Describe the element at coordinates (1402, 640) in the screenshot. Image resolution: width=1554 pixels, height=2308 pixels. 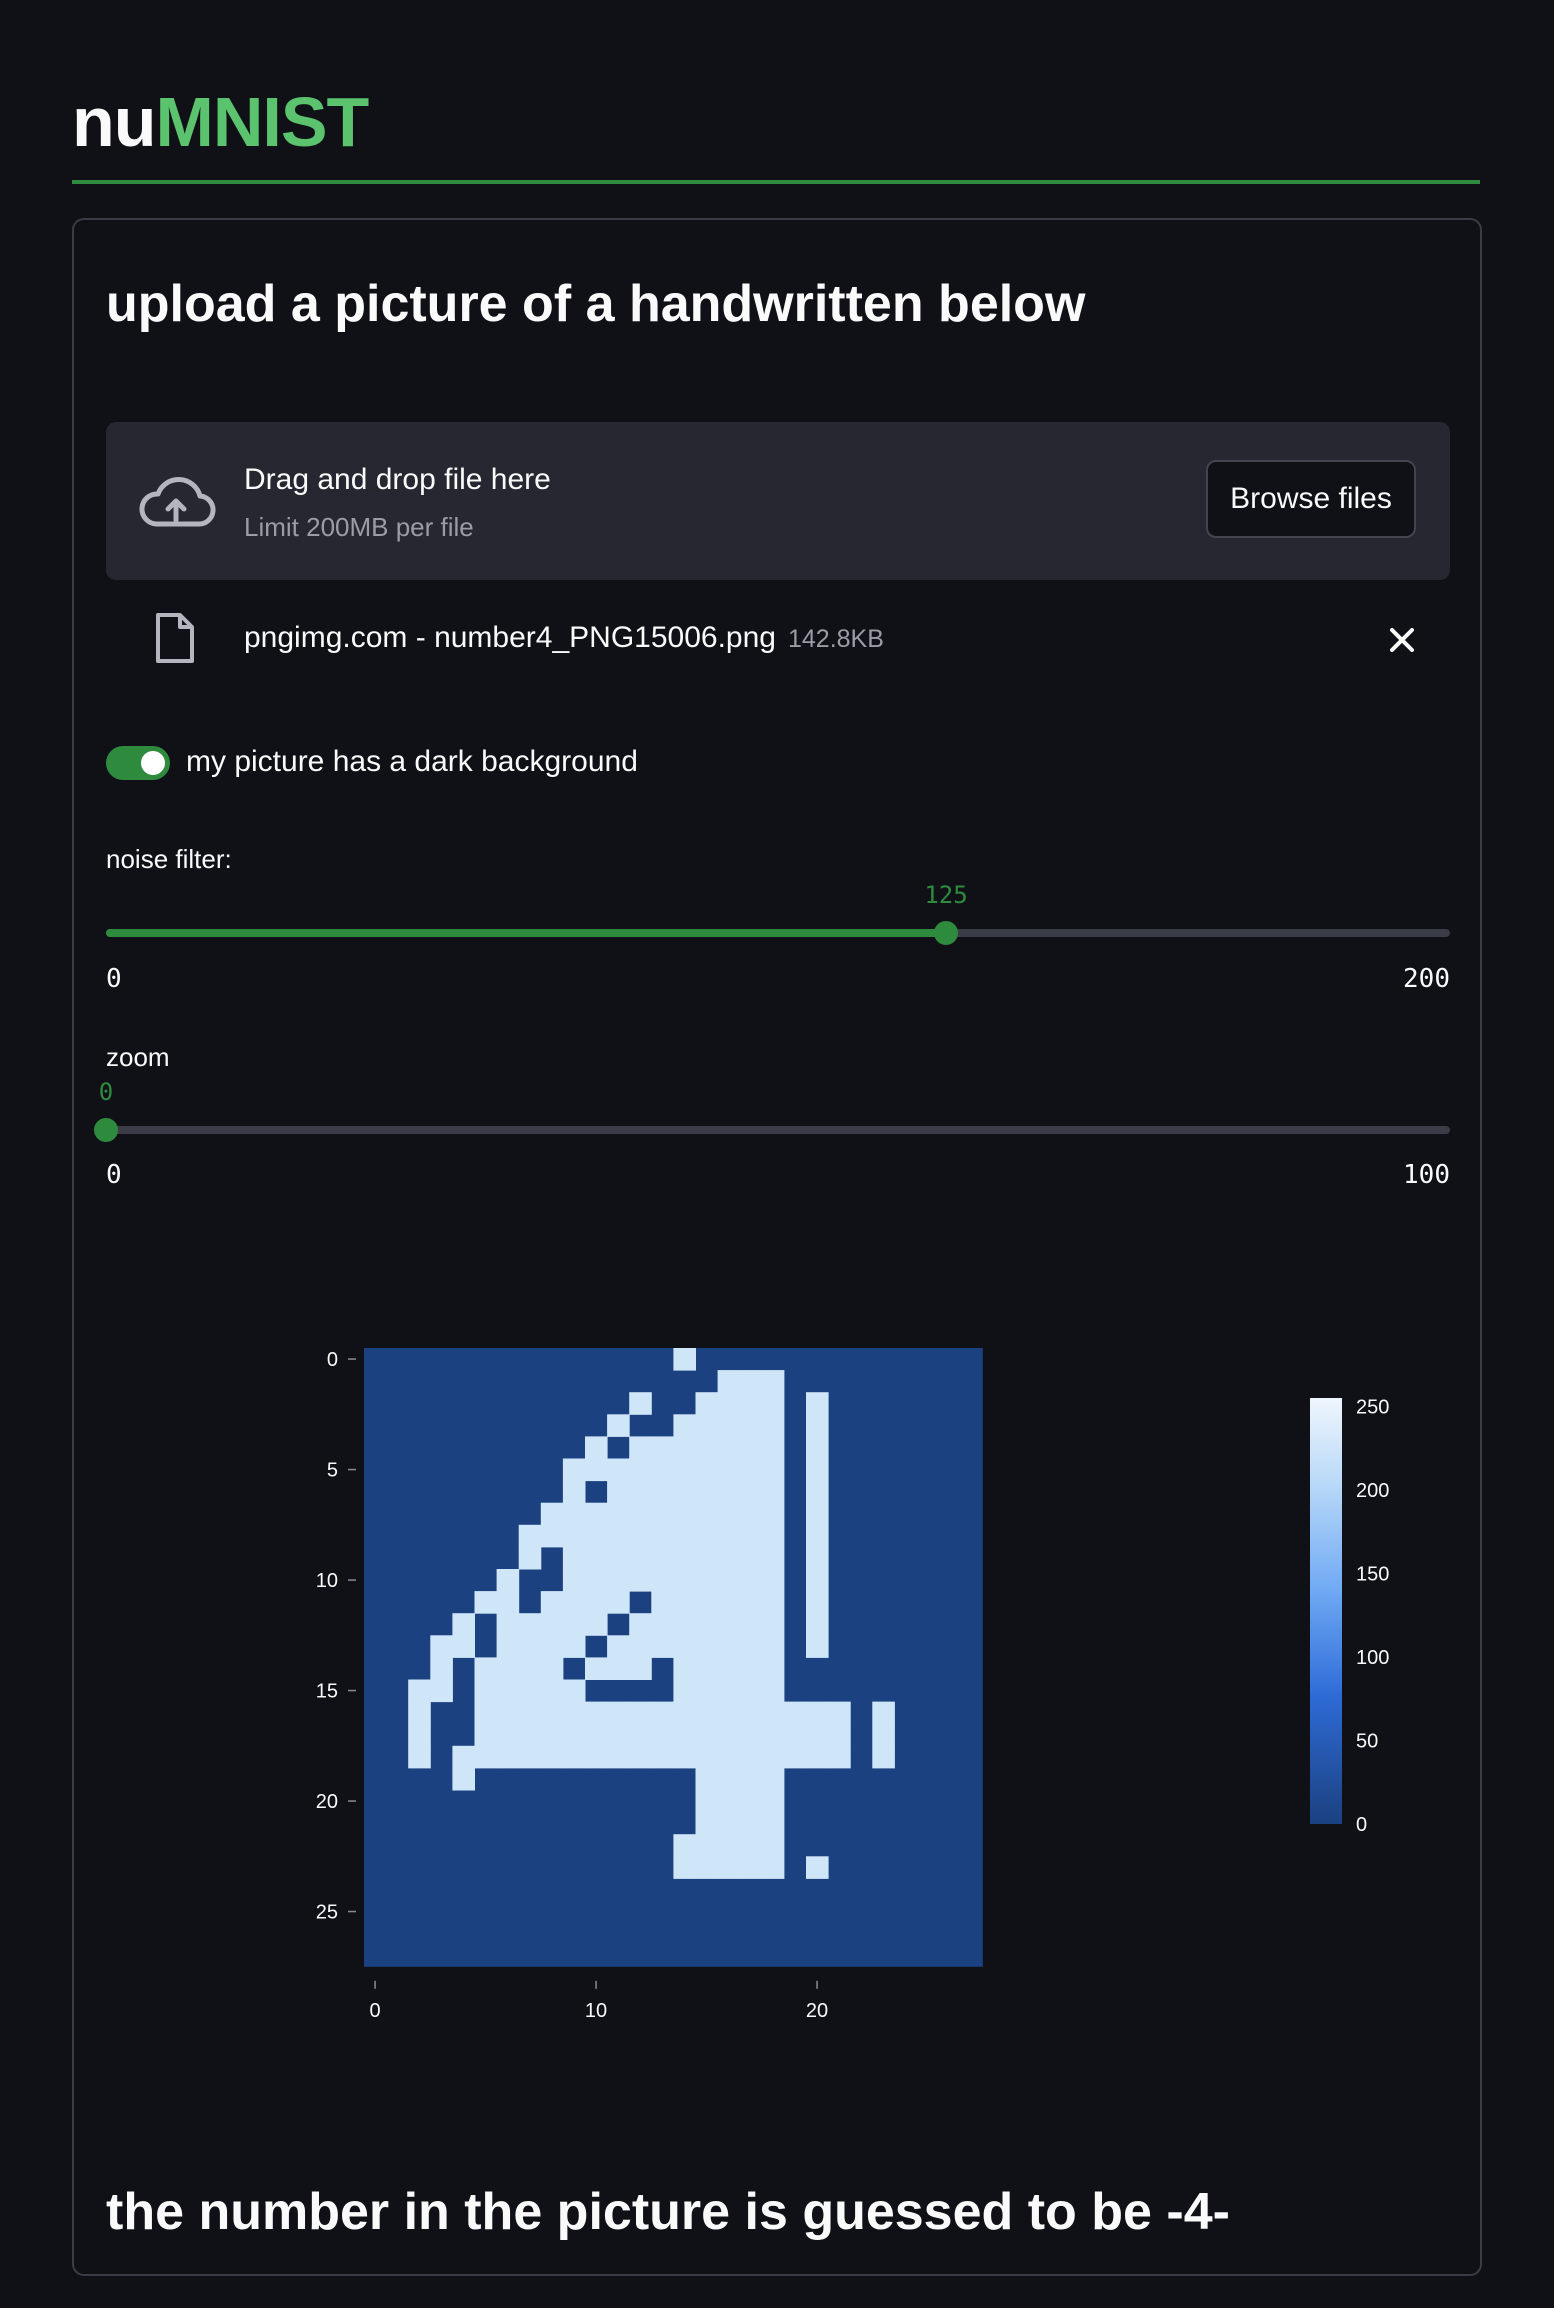
I see `close-icon` at that location.